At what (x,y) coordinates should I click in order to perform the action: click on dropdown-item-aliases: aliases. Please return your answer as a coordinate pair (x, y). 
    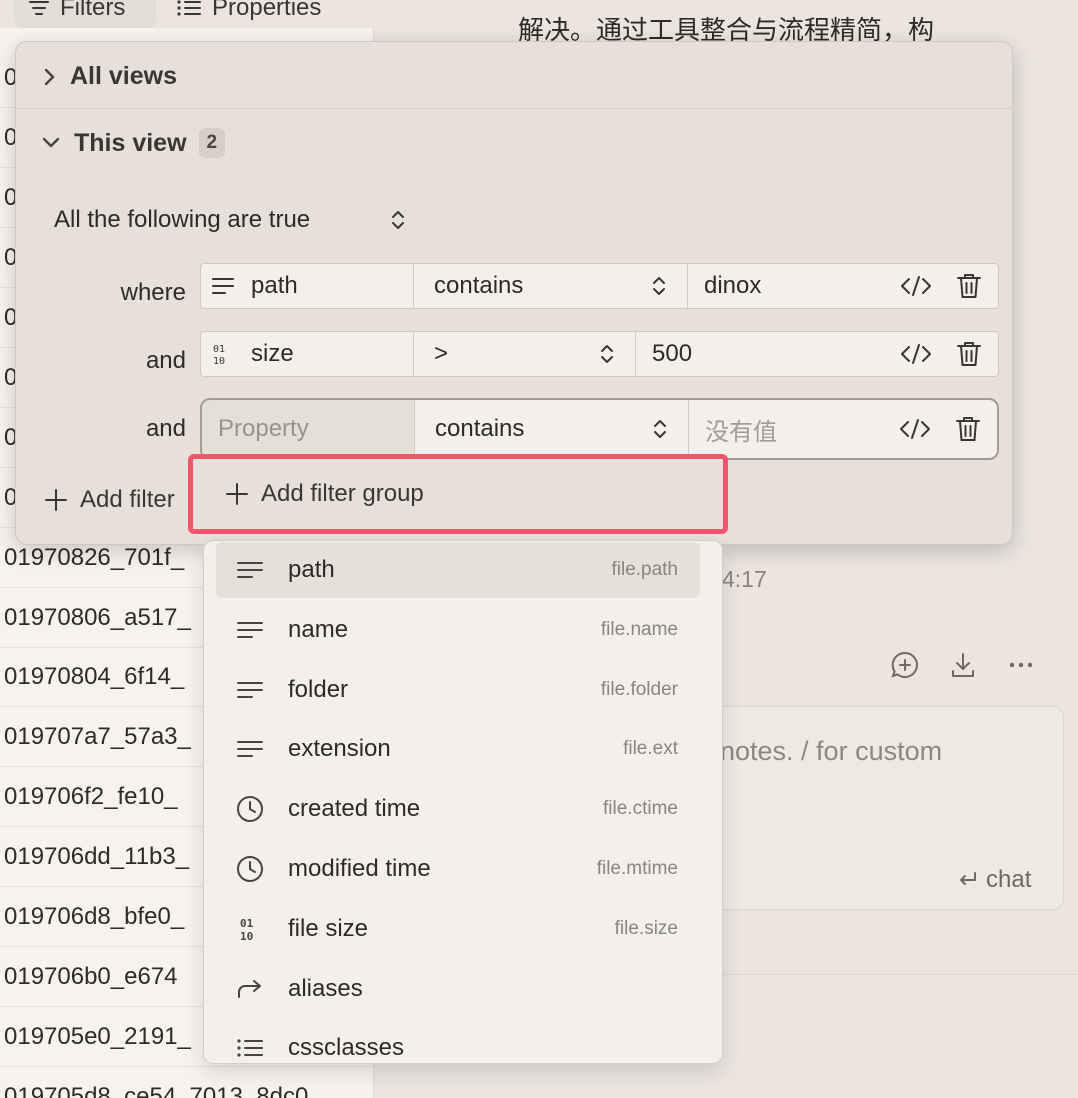
    Looking at the image, I should click on (458, 989).